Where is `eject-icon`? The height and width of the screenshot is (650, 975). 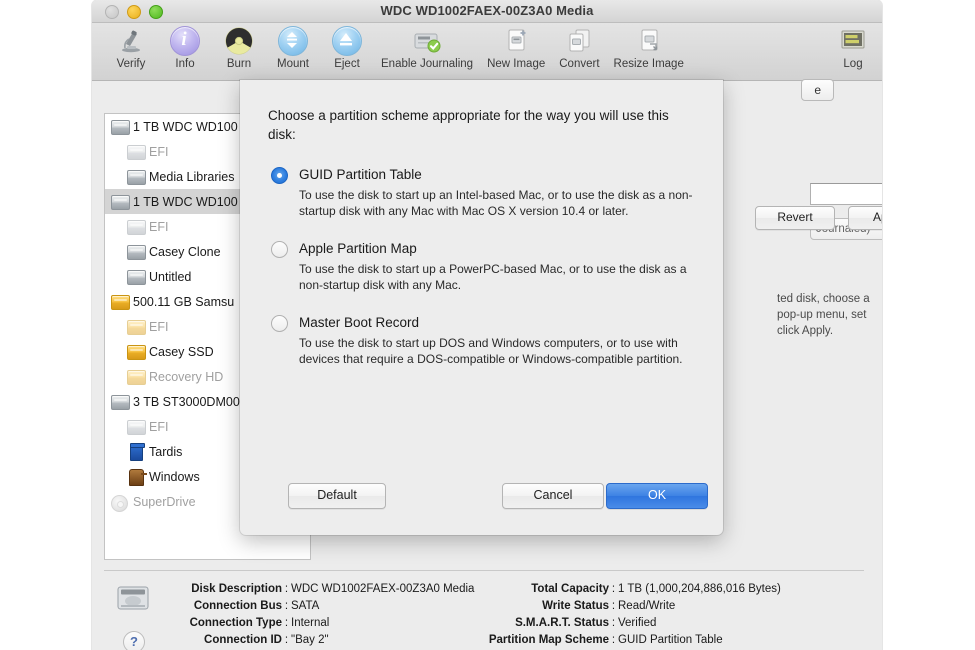
eject-icon is located at coordinates (347, 41).